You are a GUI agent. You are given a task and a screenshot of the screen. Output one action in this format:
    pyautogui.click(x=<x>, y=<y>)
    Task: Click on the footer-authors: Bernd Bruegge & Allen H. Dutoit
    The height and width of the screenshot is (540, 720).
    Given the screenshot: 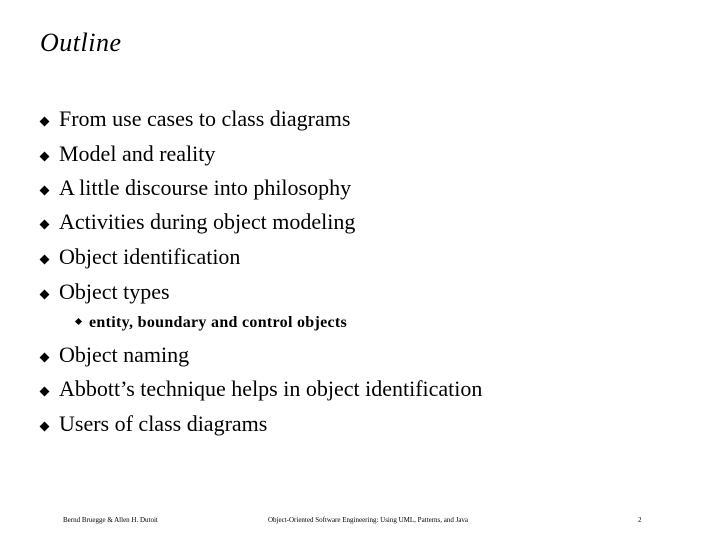 What is the action you would take?
    pyautogui.click(x=110, y=520)
    